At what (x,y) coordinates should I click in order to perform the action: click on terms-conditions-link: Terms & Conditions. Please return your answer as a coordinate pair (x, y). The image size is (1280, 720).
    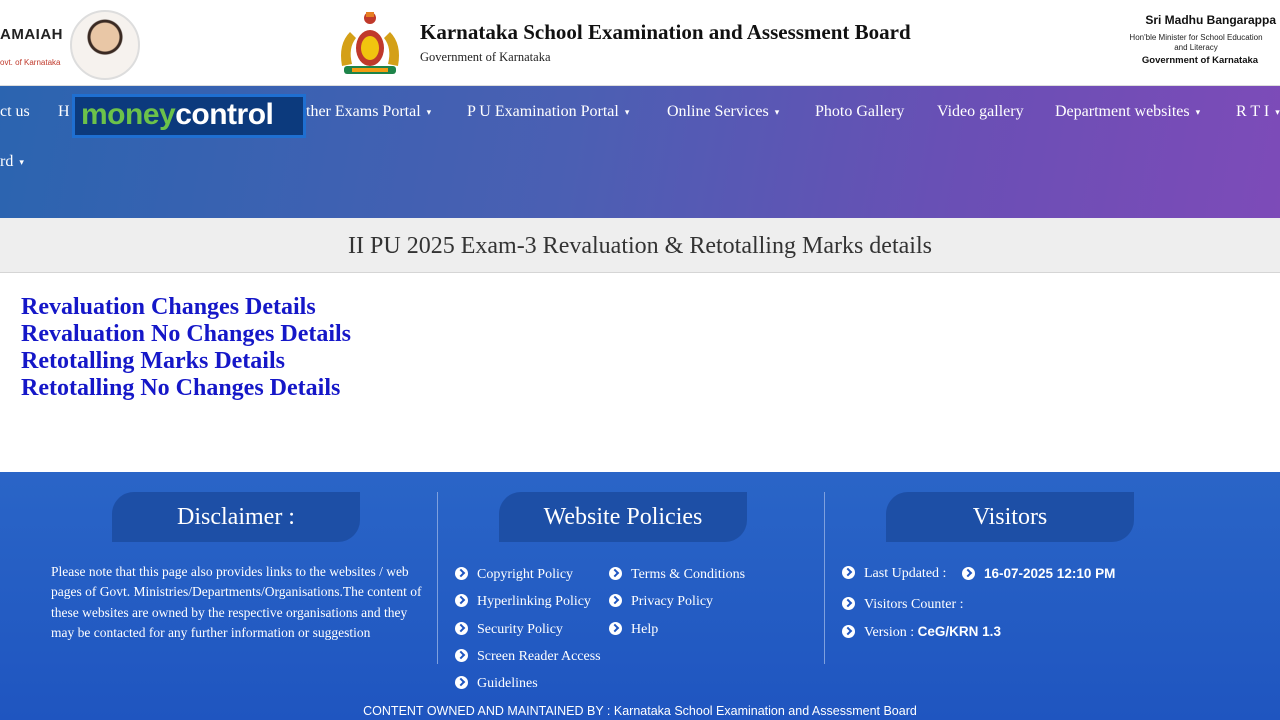
    Looking at the image, I should click on (677, 575).